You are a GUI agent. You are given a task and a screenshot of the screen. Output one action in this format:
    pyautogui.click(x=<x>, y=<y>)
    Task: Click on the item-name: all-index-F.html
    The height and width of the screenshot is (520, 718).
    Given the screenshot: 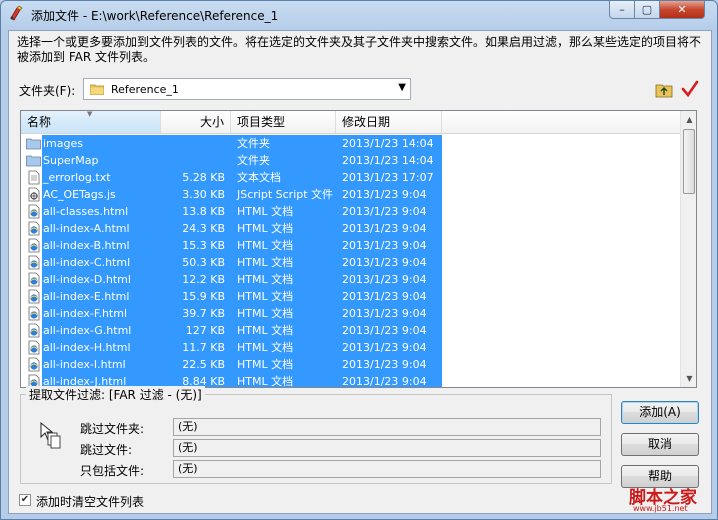 What is the action you would take?
    pyautogui.click(x=85, y=313)
    